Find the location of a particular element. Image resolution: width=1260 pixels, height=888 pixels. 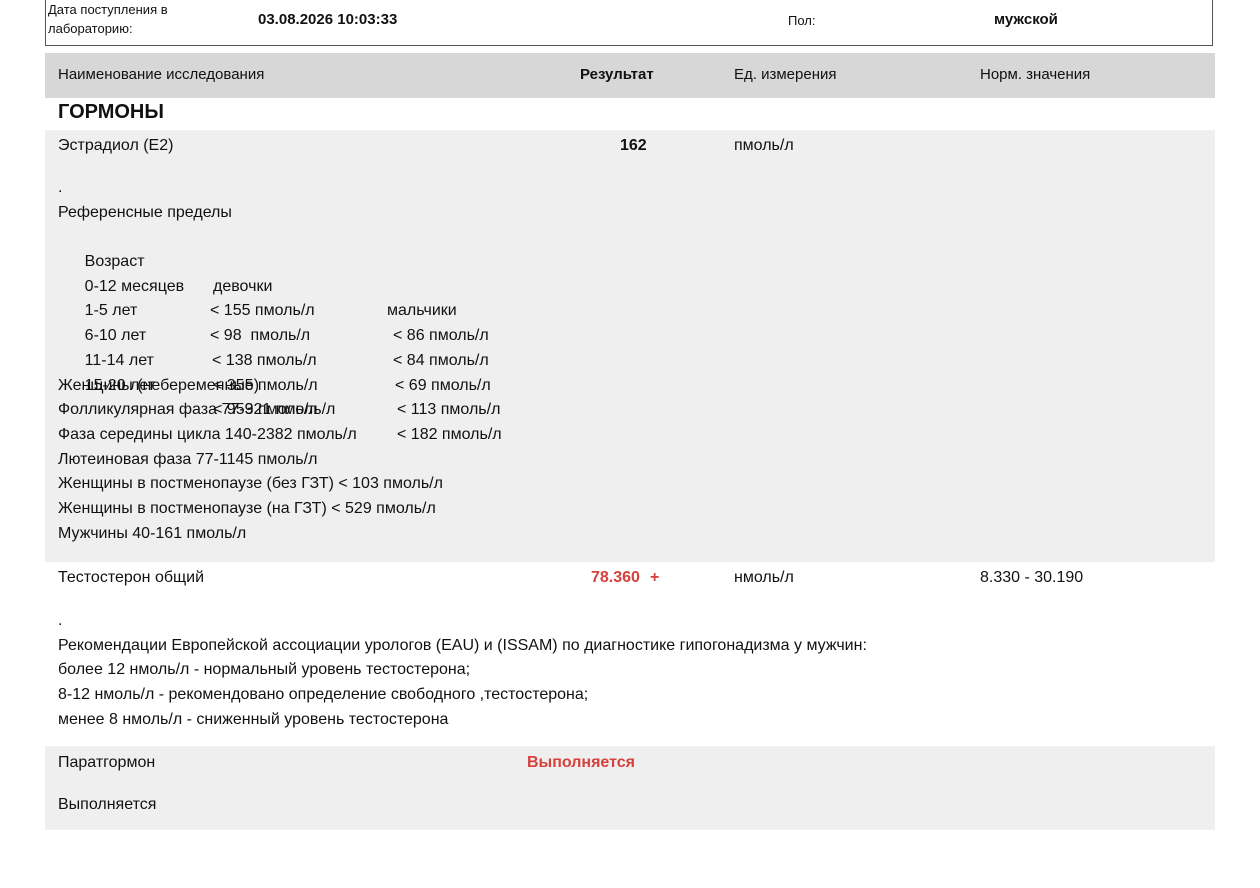

col-result-header: Результат is located at coordinates (617, 74).